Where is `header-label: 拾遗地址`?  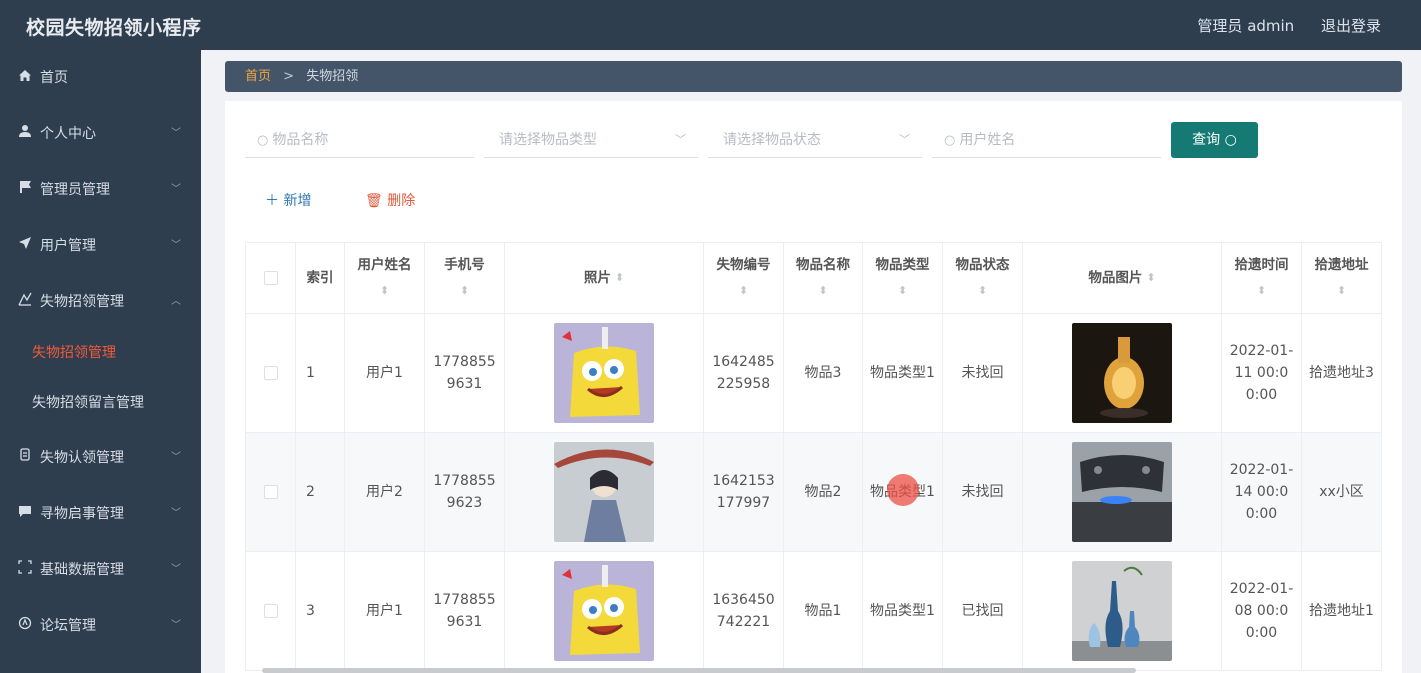
header-label: 拾遗地址 is located at coordinates (1341, 265).